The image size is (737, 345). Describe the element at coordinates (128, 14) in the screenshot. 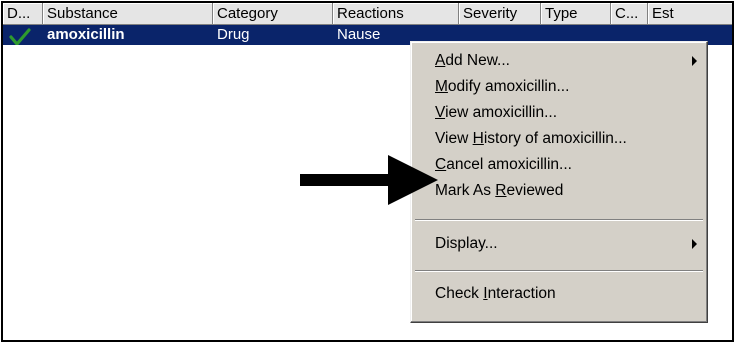

I see `column-header-substance: Substance` at that location.